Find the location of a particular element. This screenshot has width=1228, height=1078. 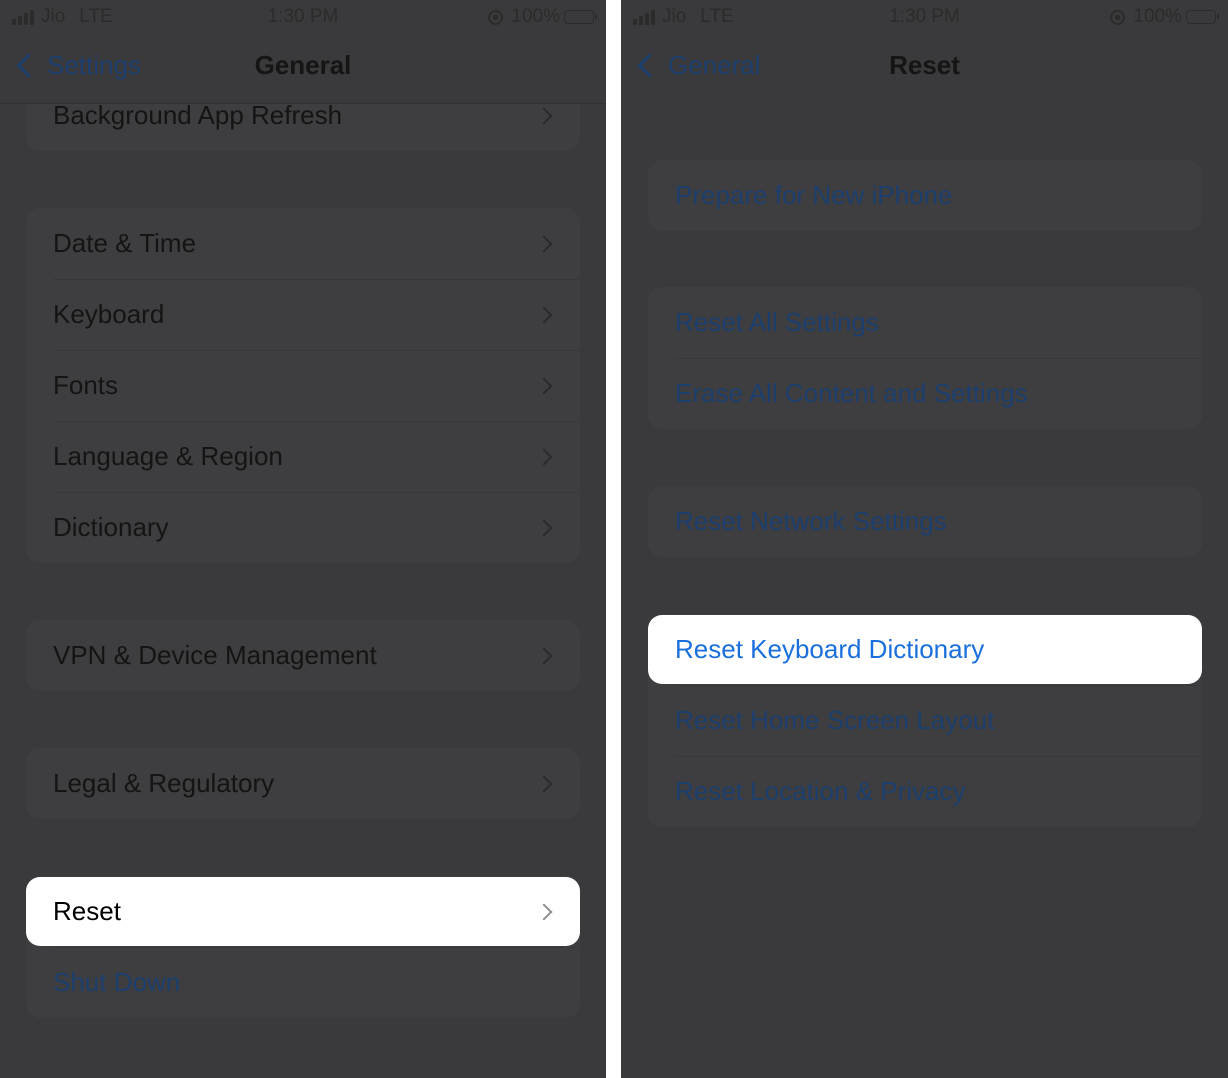

row-label: Language & Region is located at coordinates (168, 456).